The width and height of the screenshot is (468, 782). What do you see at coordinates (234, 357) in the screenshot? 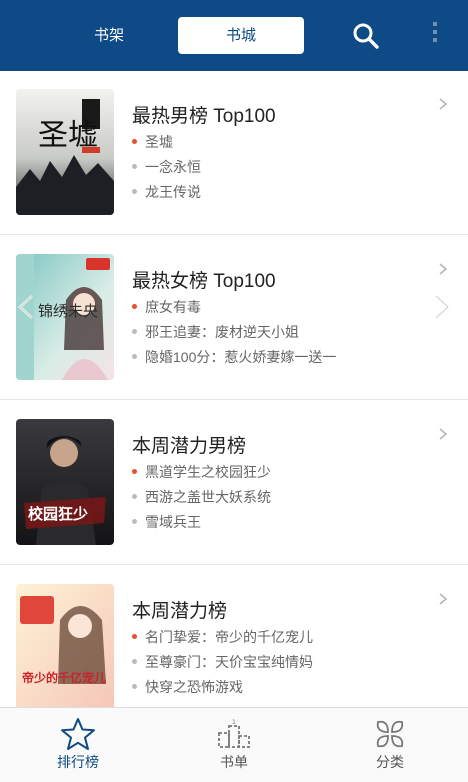
I see `ranking-book-3: 隐婚100分：惹火娇妻嫁一送一` at bounding box center [234, 357].